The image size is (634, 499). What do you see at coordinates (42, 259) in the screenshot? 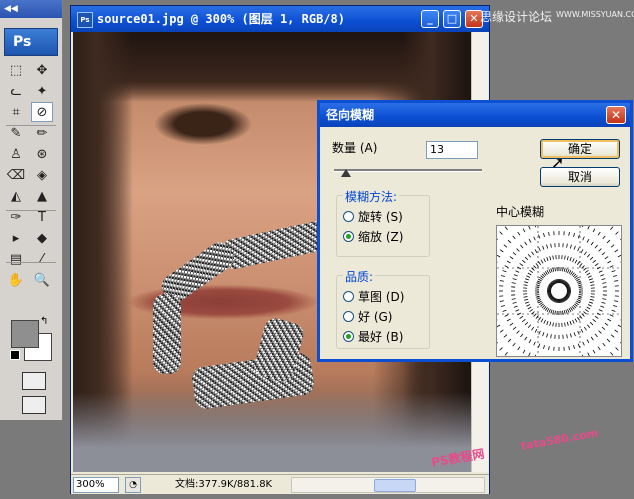
I see `tool-button: ⁄` at bounding box center [42, 259].